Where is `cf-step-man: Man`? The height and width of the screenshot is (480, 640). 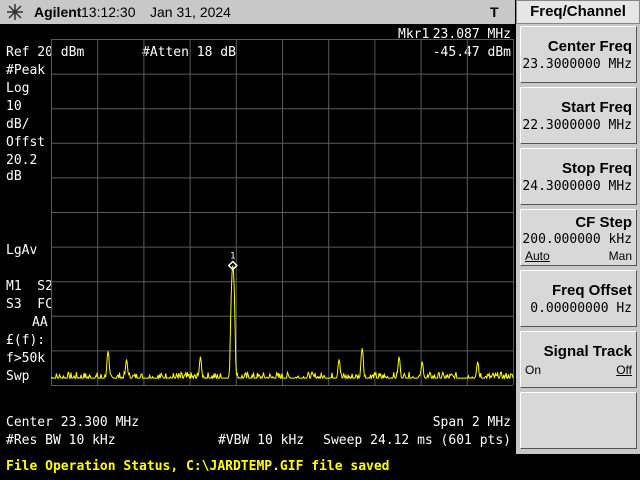
cf-step-man: Man is located at coordinates (620, 256).